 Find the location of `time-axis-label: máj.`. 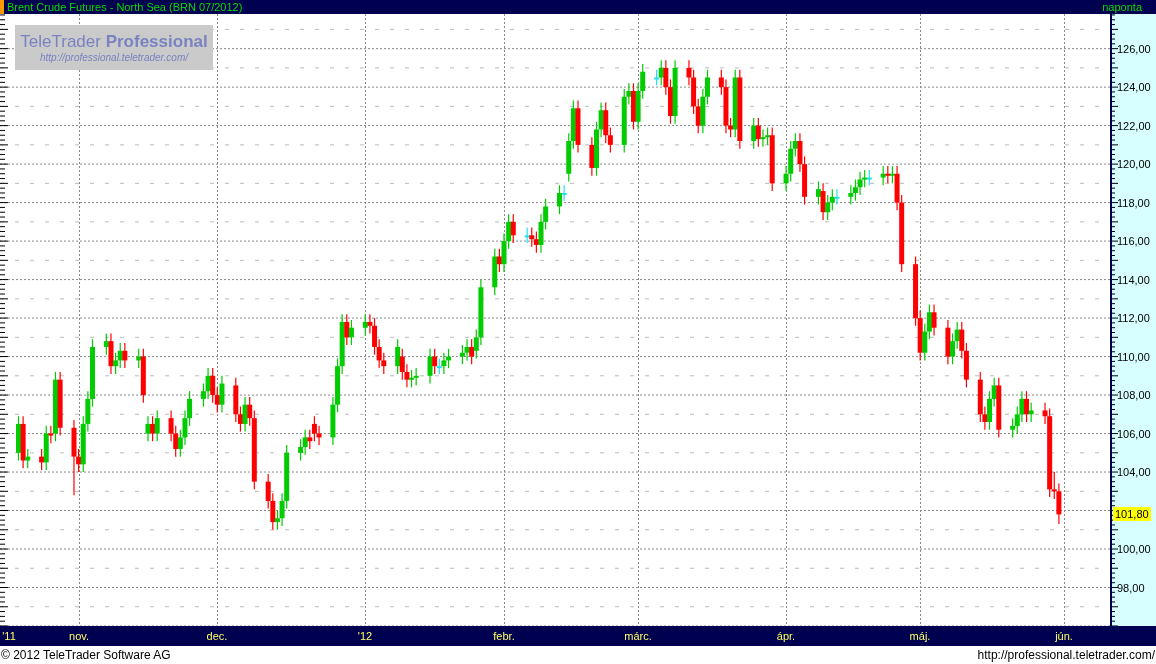

time-axis-label: máj. is located at coordinates (920, 636).